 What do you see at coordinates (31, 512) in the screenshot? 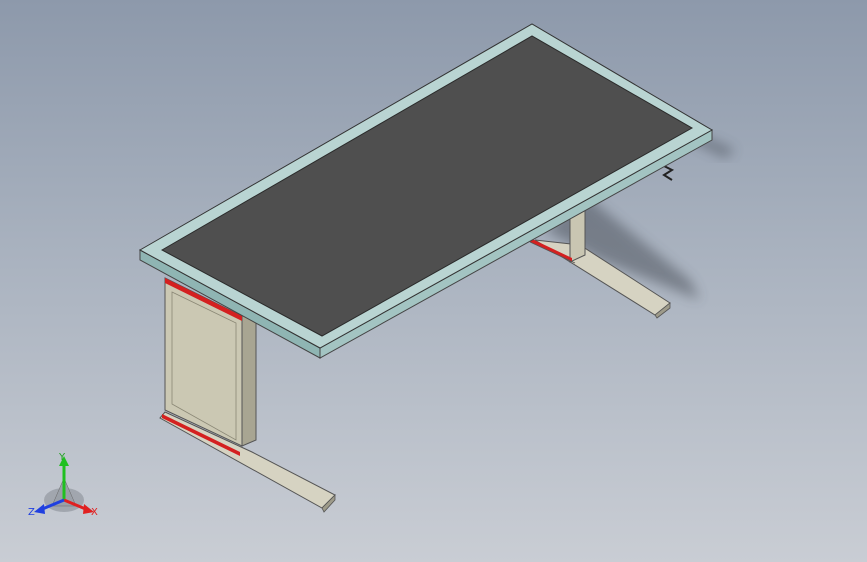
I see `z-axis-label: Z` at bounding box center [31, 512].